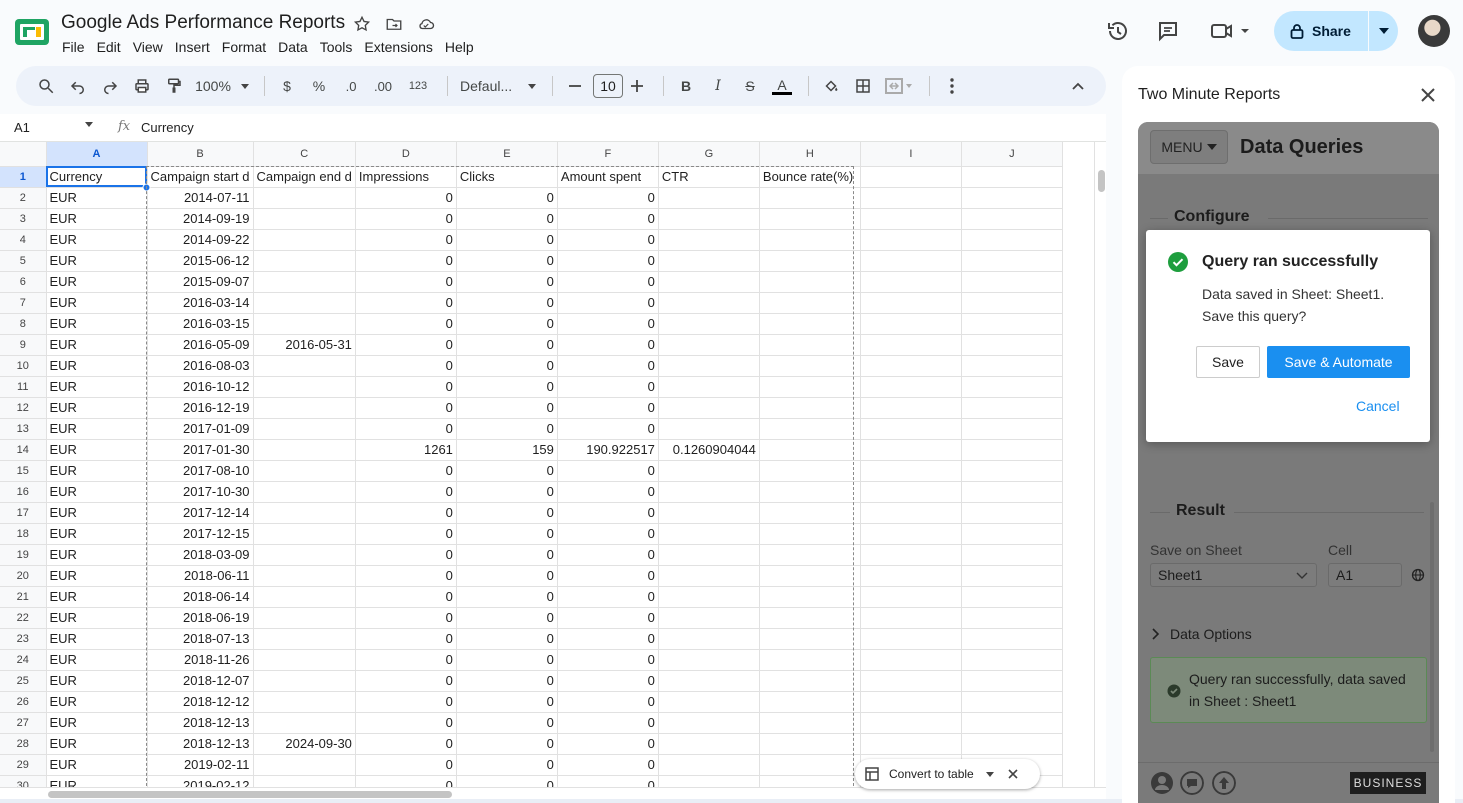 Image resolution: width=1463 pixels, height=803 pixels. Describe the element at coordinates (1202, 634) in the screenshot. I see `data-options-toggle: Data Options` at that location.